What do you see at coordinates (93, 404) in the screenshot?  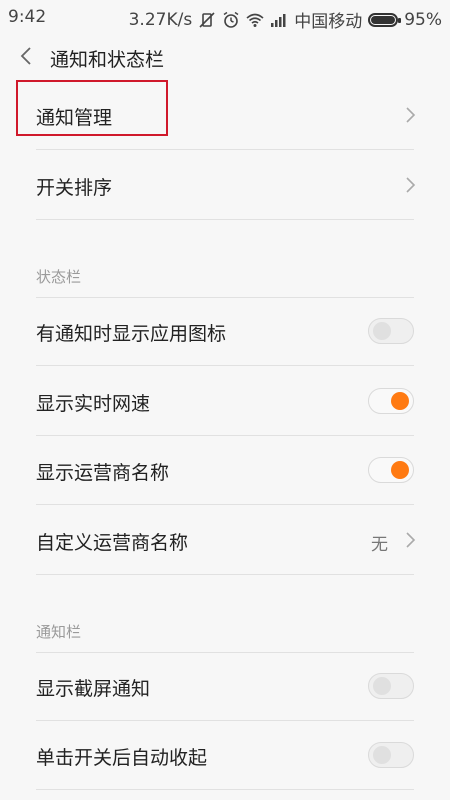 I see `row-label: 显示实时网速` at bounding box center [93, 404].